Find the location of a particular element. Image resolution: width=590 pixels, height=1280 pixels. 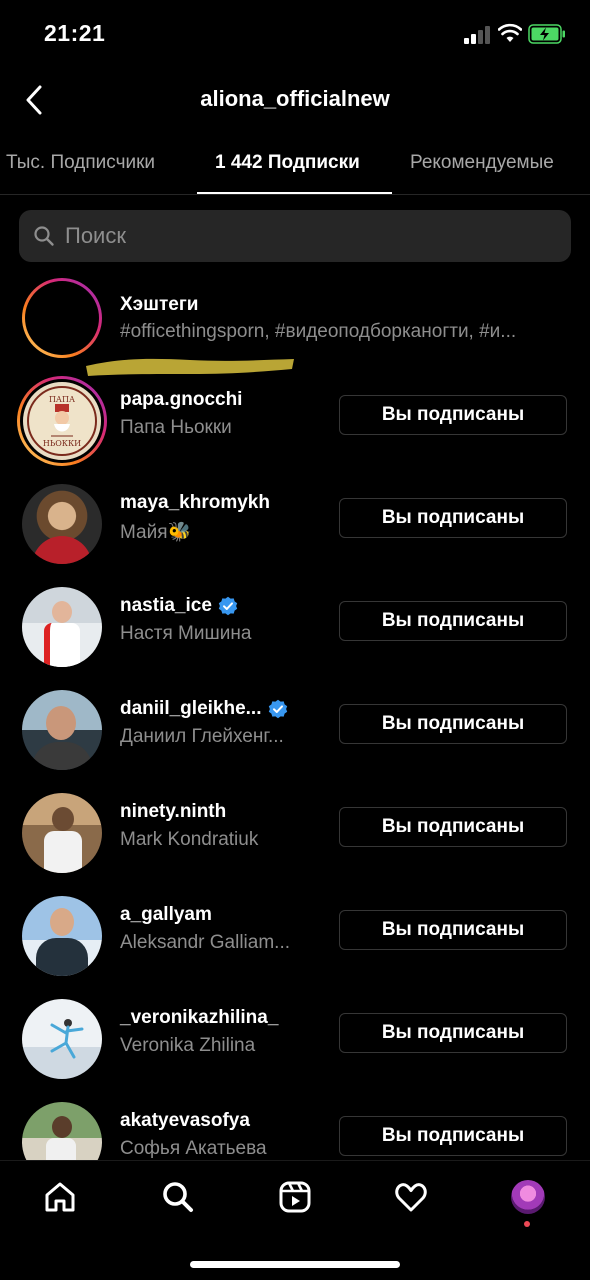

search-tab is located at coordinates (178, 1197).